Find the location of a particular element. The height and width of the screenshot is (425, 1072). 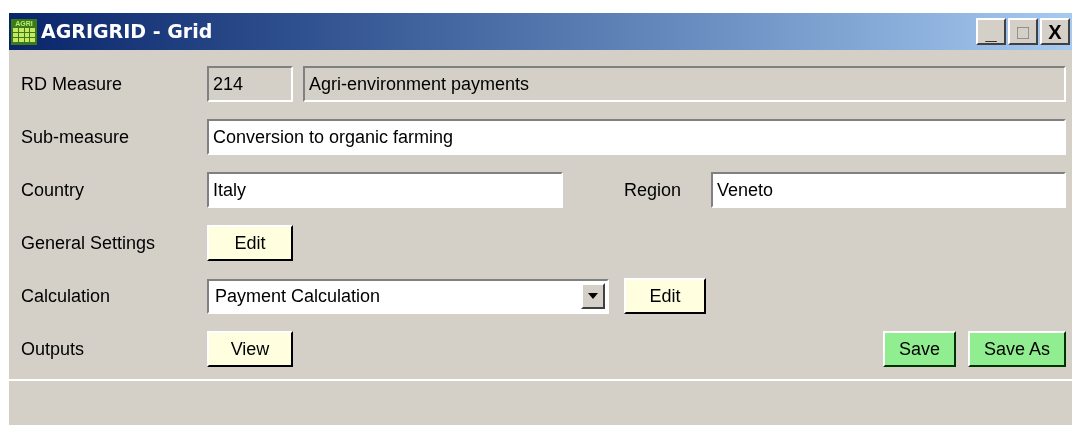

action-button: Save As is located at coordinates (1016, 349).